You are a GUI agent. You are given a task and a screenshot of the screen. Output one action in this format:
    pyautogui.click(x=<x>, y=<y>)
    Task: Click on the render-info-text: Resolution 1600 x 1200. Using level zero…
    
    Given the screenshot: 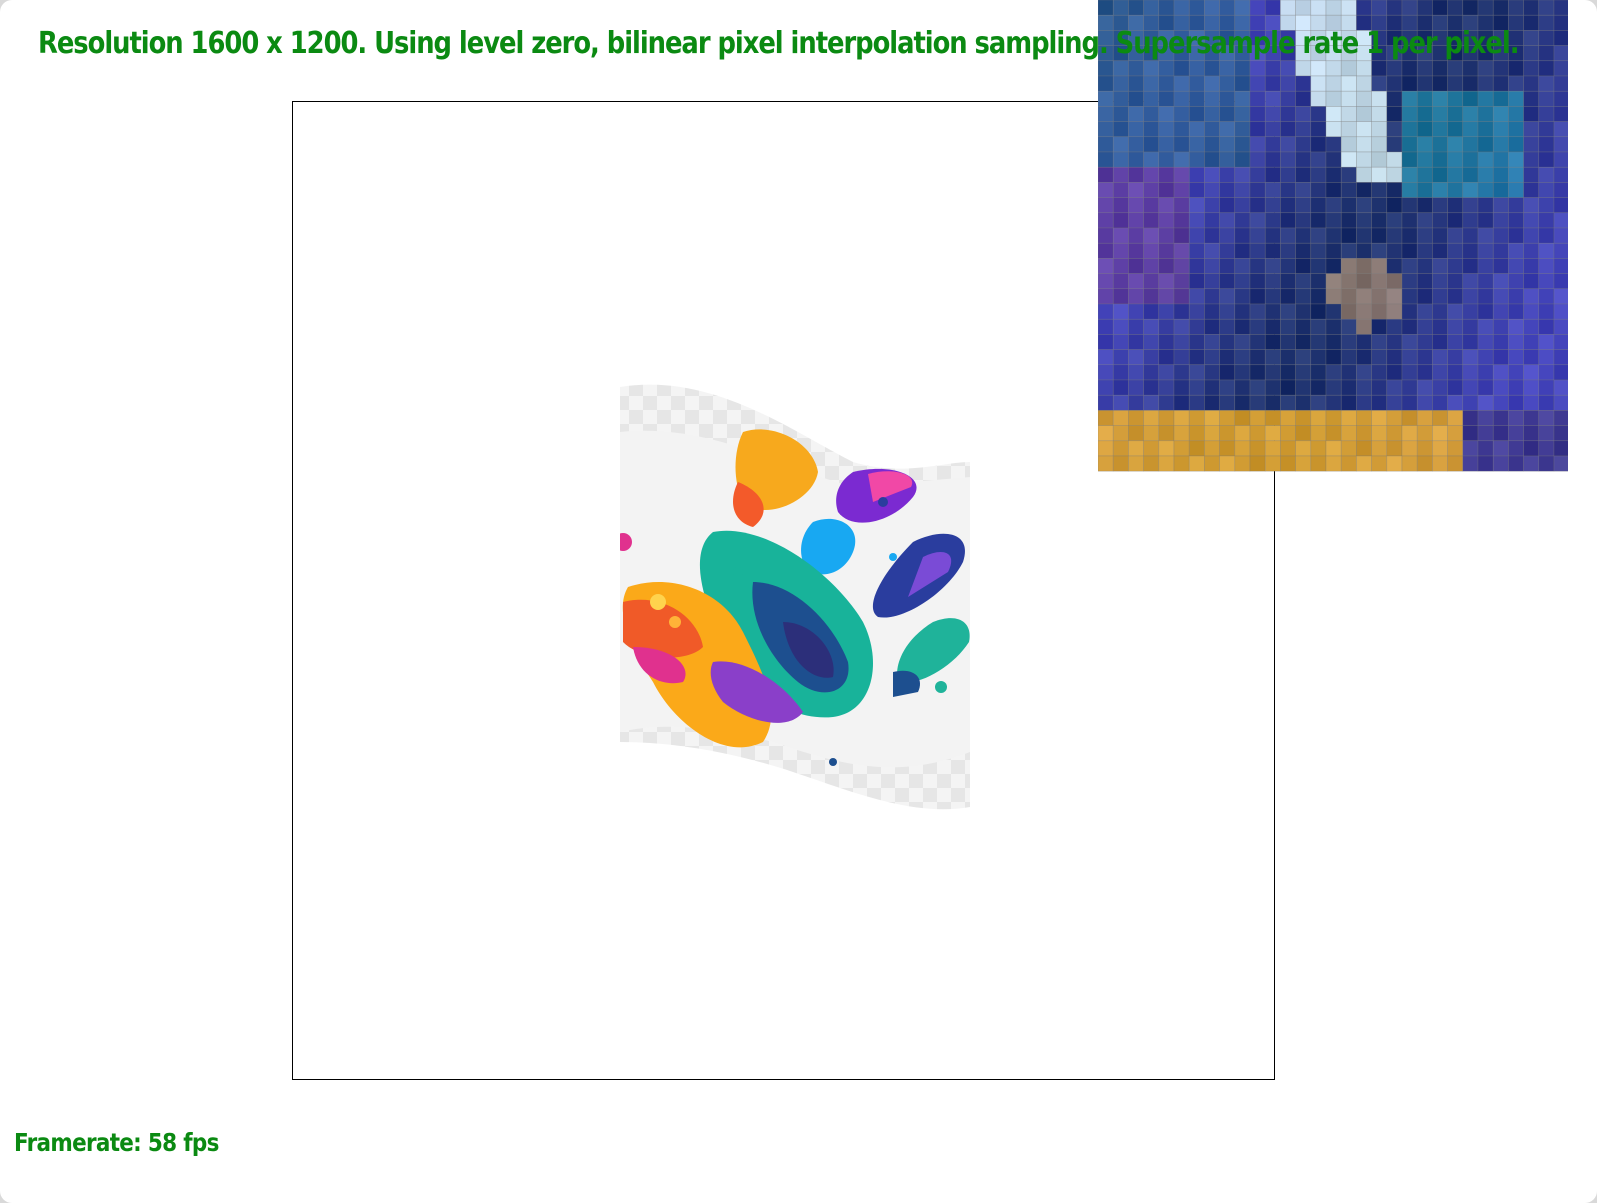 What is the action you would take?
    pyautogui.click(x=778, y=43)
    